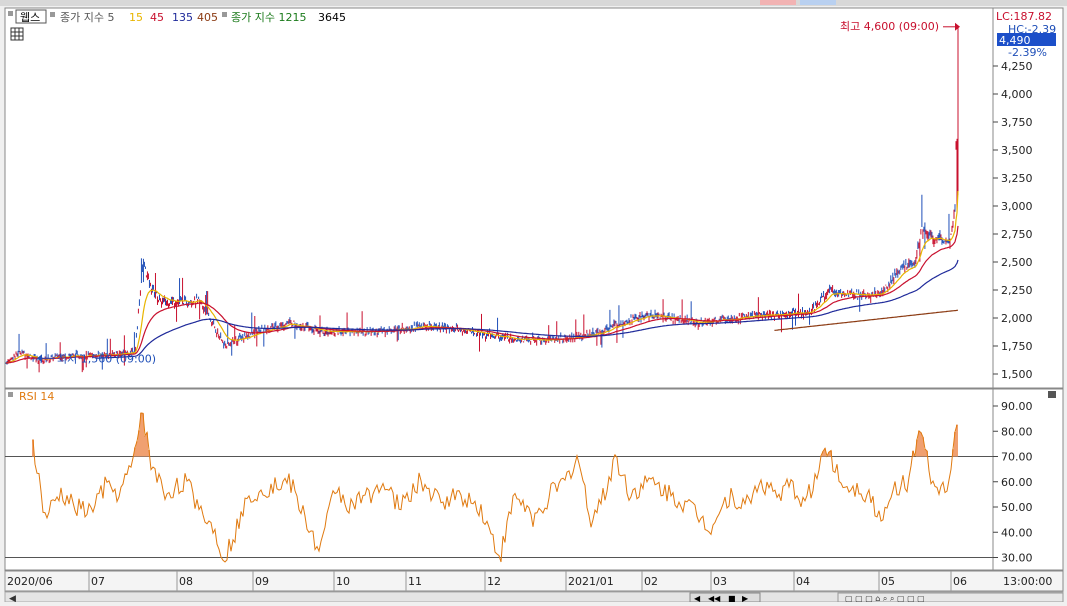  Describe the element at coordinates (950, 597) in the screenshot. I see `zoom-tools: ▢ ▢ ▢ ⌂ ⌕ ⌕ ▢ ▢ ▢` at that location.